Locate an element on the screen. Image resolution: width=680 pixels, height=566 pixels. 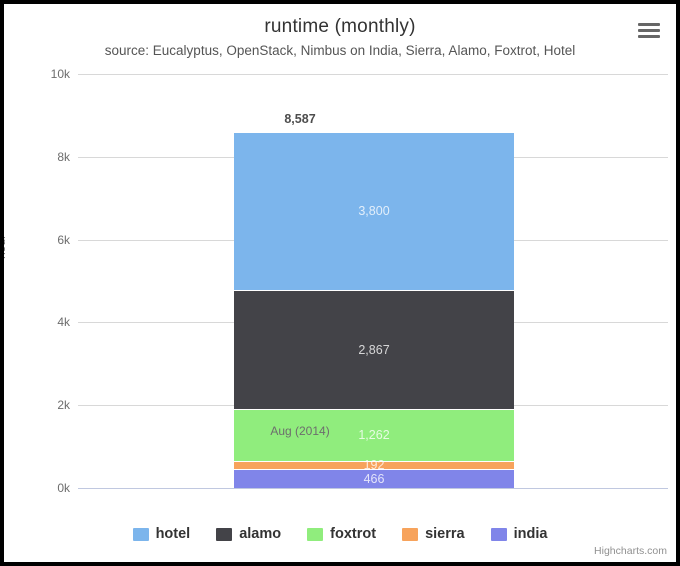
stack-total-label: 8,587 is located at coordinates (300, 119).